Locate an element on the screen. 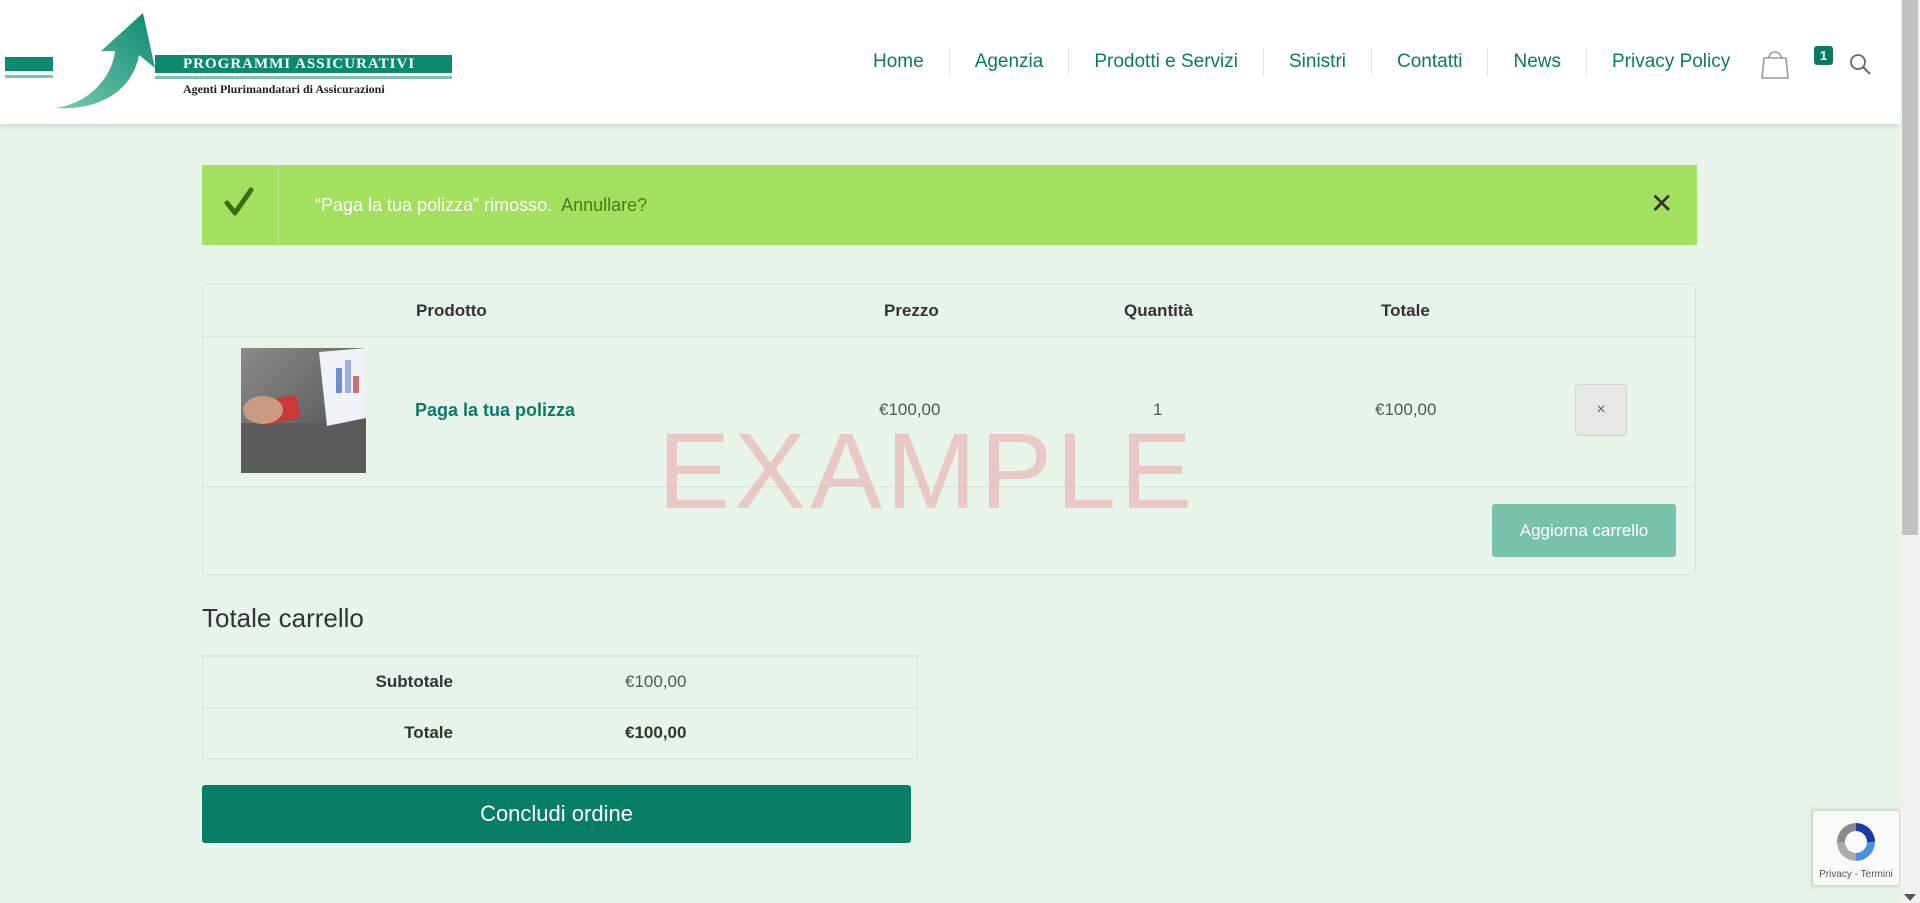 Image resolution: width=1920 pixels, height=903 pixels. update-cart-button: Aggiorna carrello is located at coordinates (1584, 530).